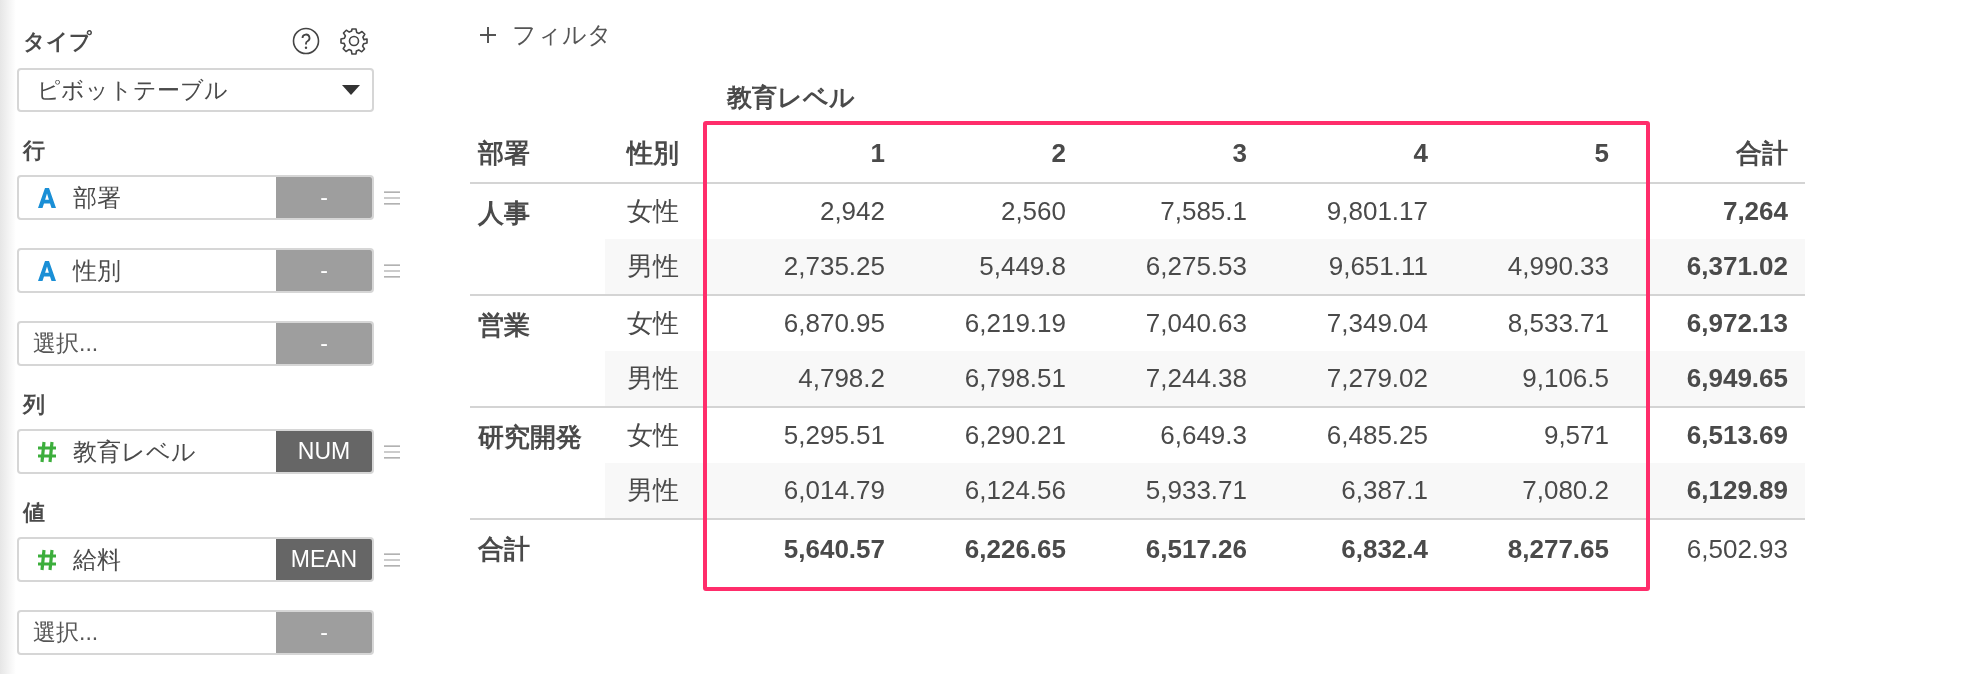 Image resolution: width=1982 pixels, height=674 pixels. Describe the element at coordinates (1164, 323) in the screenshot. I see `table-cell: 7,040.63` at that location.